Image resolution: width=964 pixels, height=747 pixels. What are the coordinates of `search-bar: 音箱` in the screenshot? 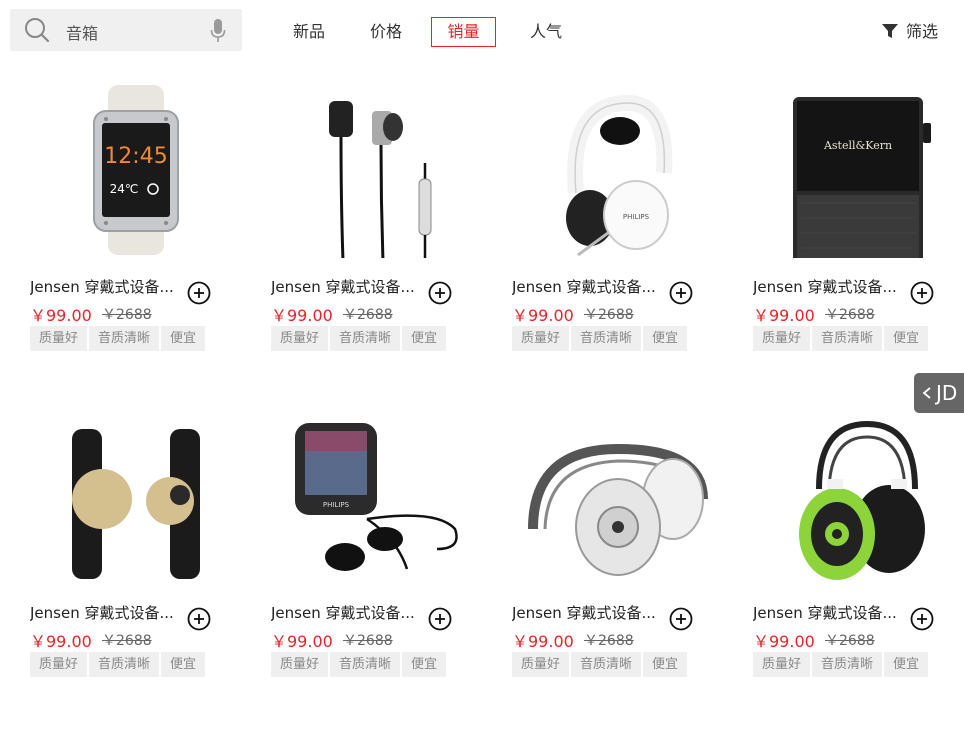 It's located at (126, 30).